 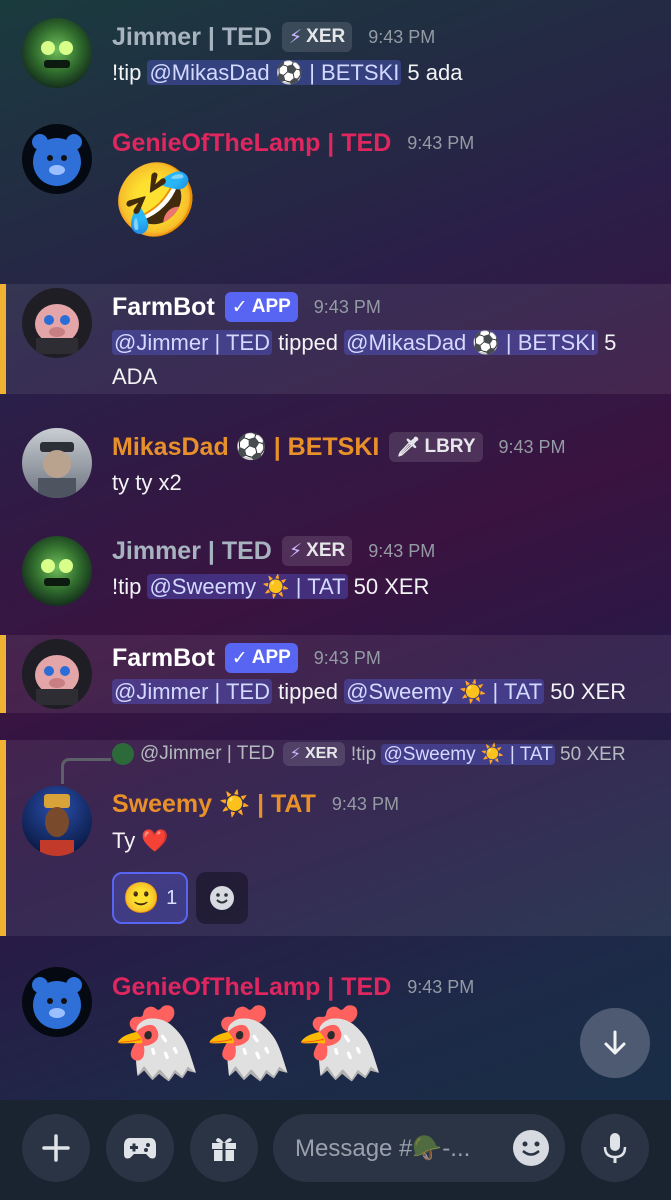 I want to click on arrow-down-icon, so click(x=615, y=1042).